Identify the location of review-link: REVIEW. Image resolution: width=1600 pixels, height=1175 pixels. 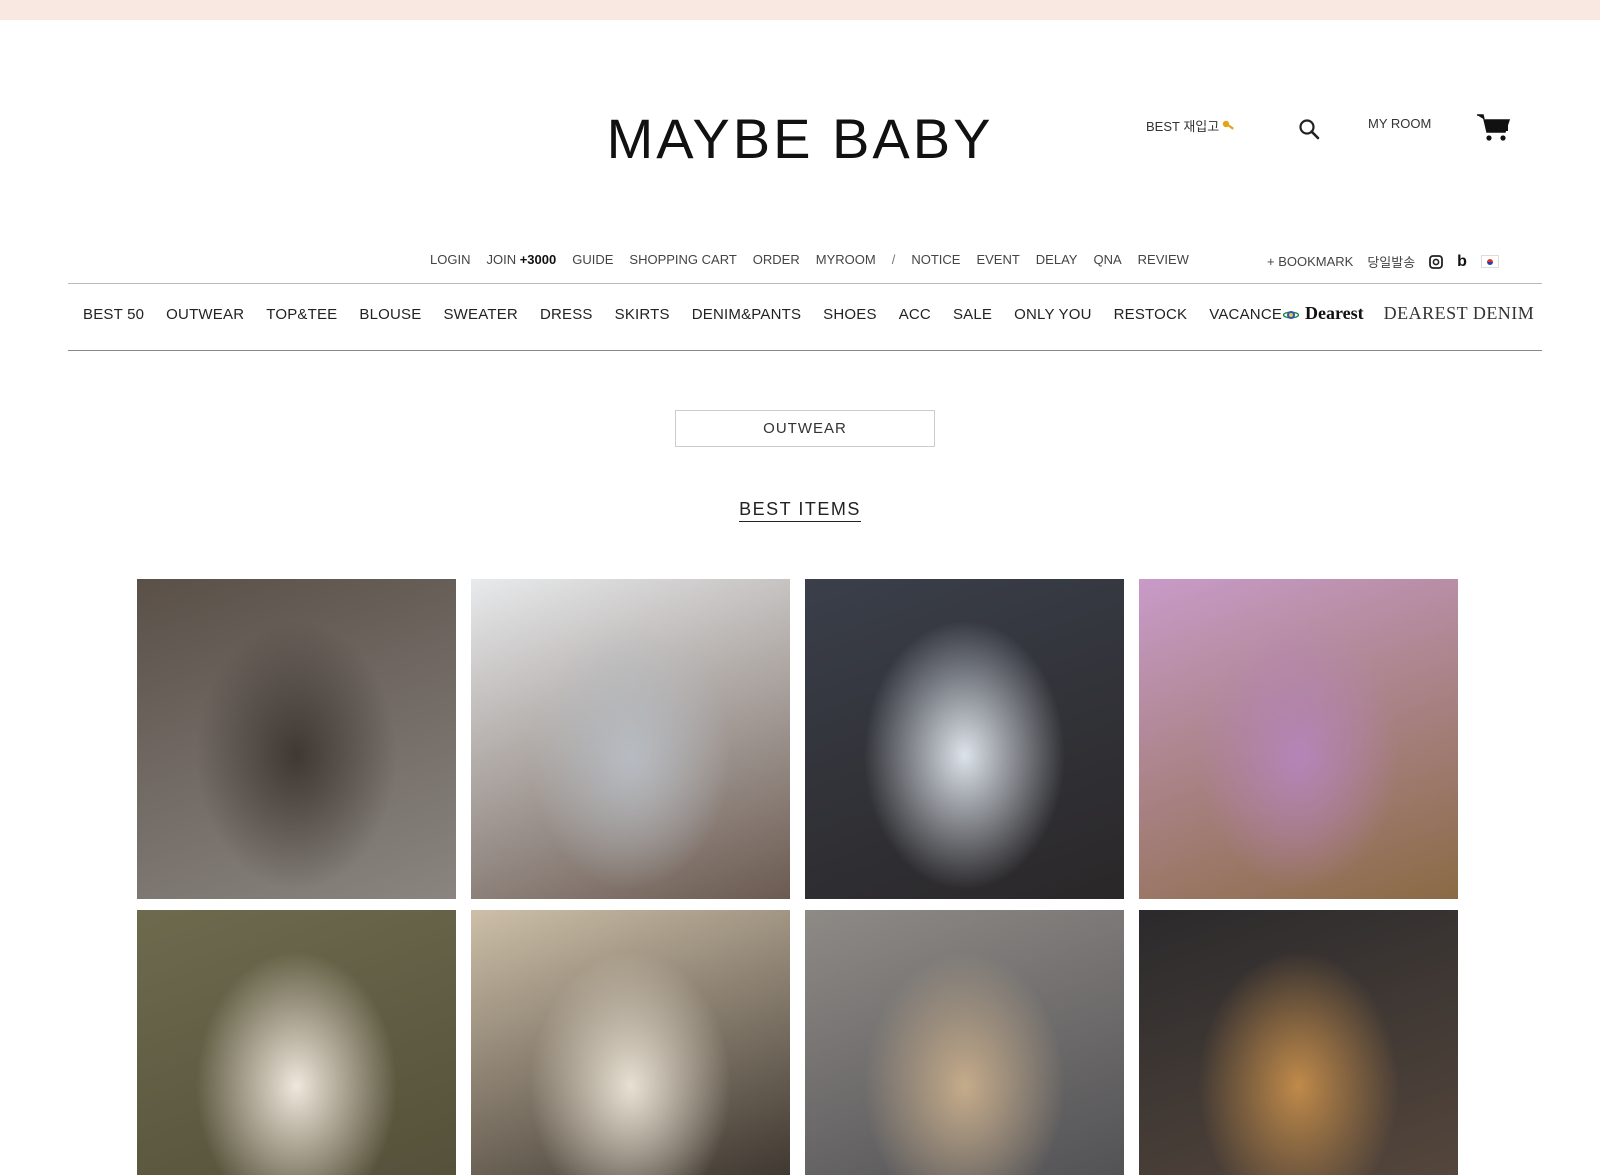
(1163, 259).